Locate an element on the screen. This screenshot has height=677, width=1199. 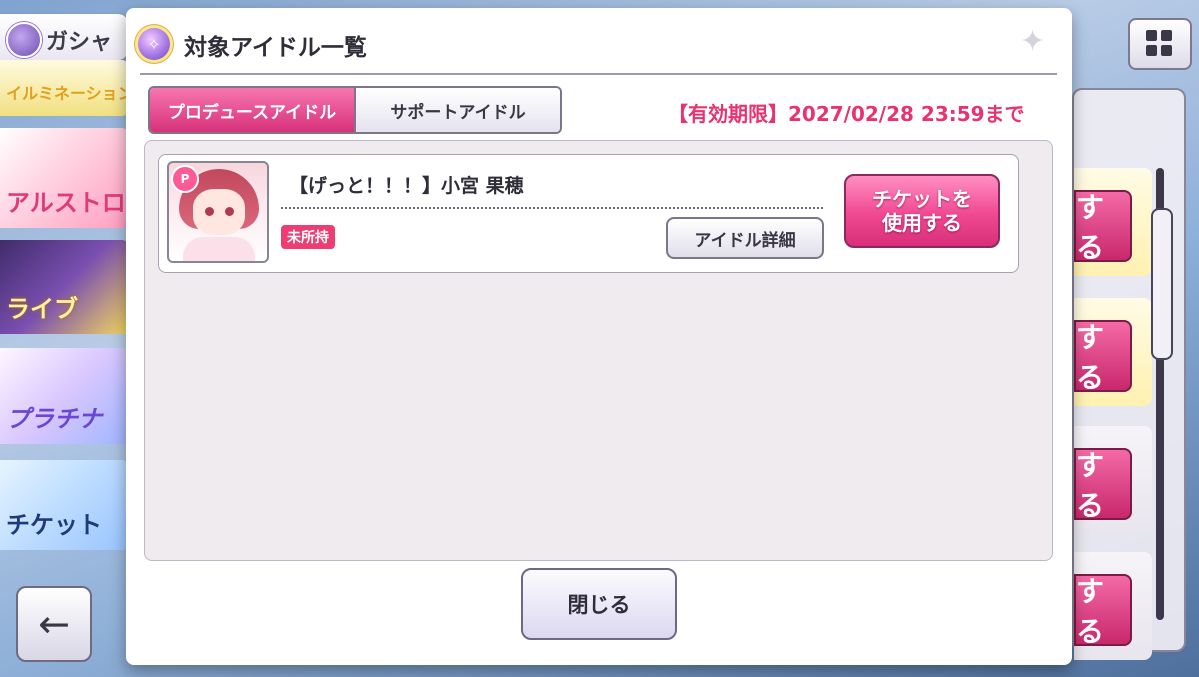
dotted-divider is located at coordinates (552, 208).